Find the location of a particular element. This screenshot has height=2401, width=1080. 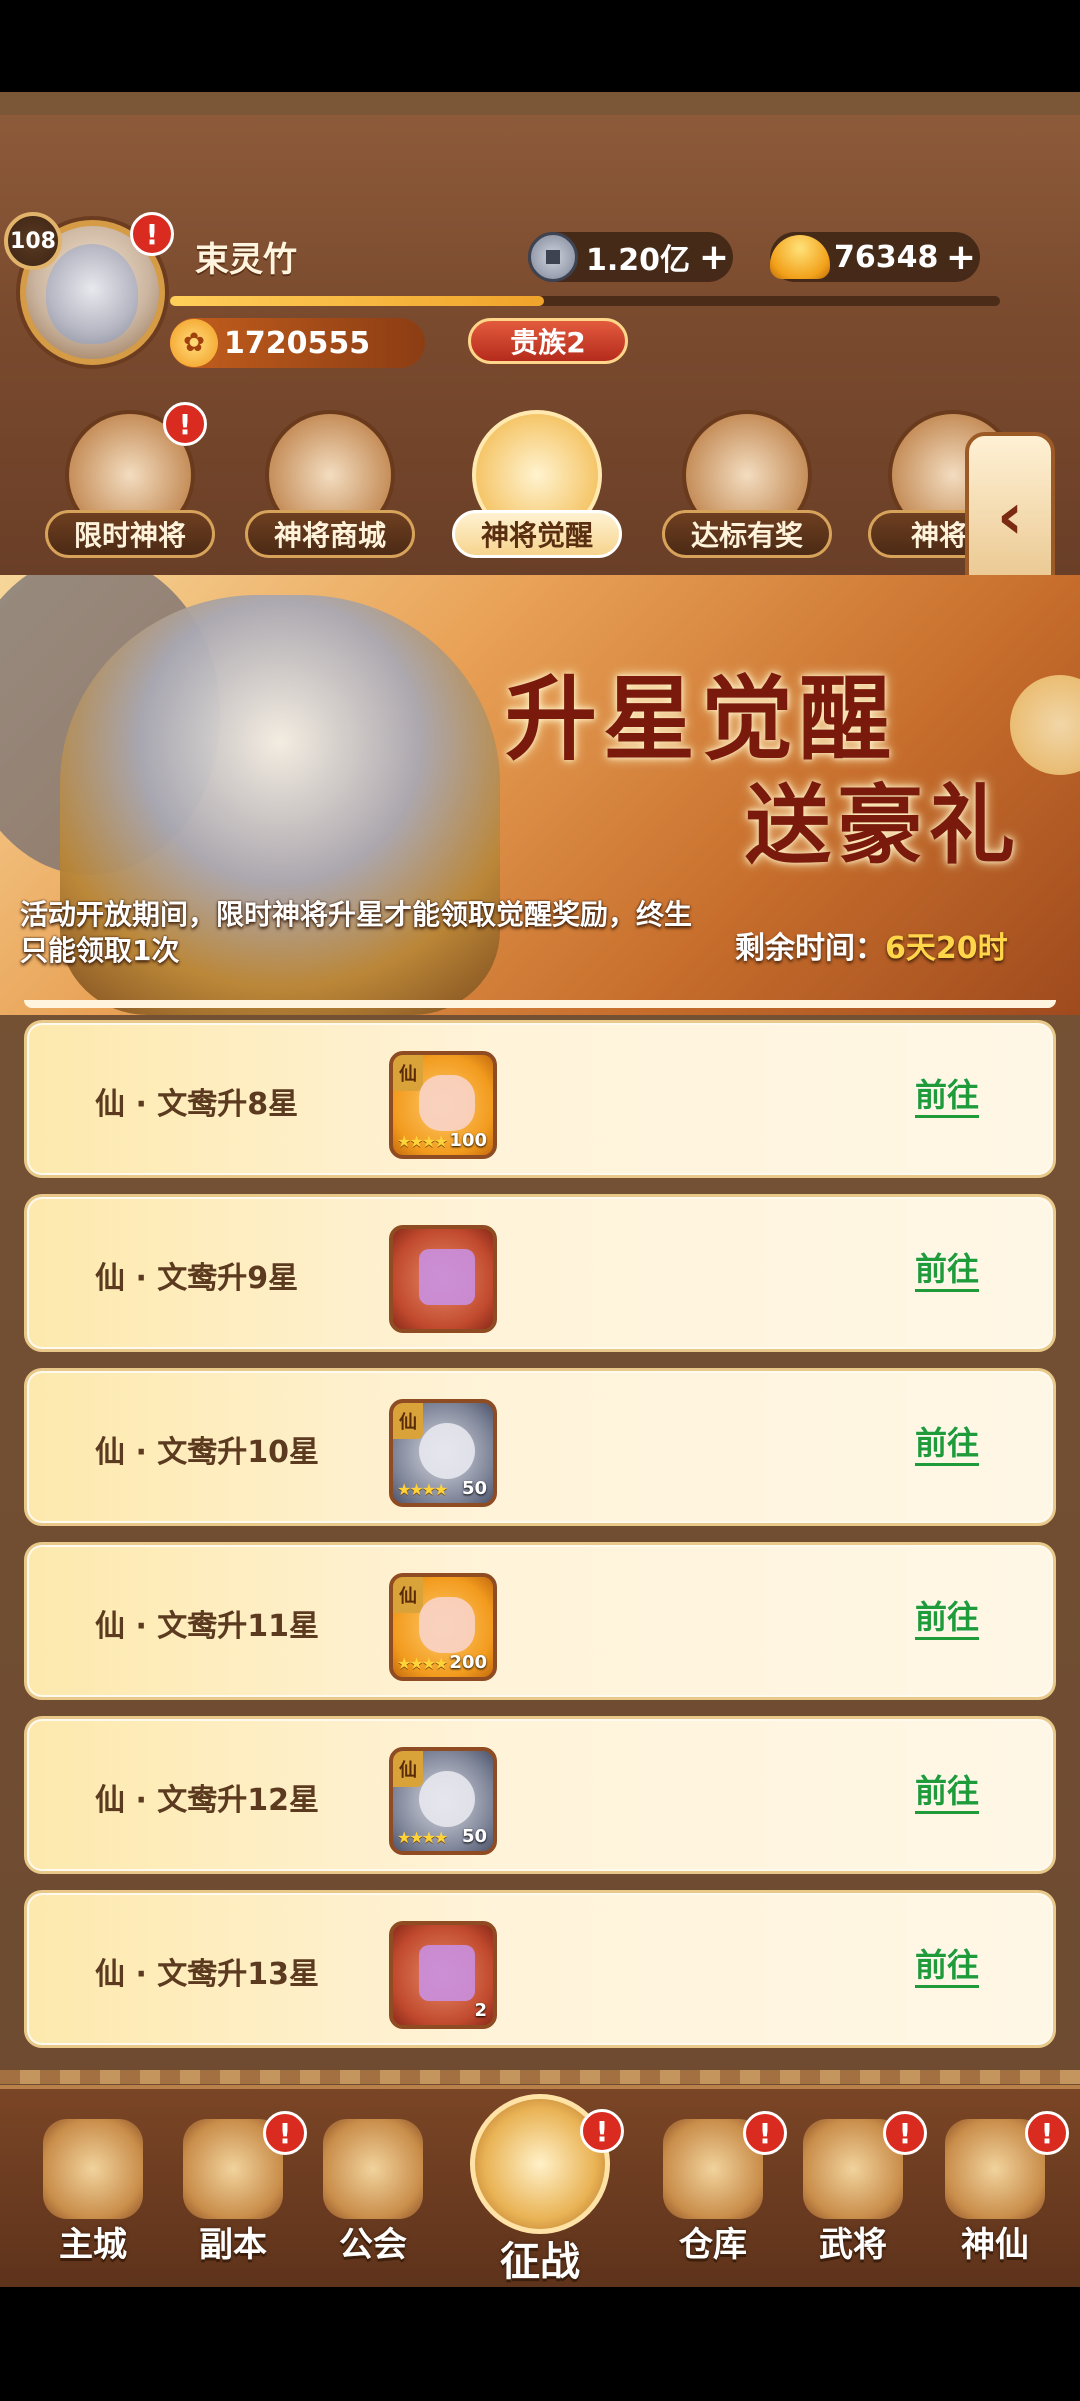

coin-currency: 1.20亿 + is located at coordinates (630, 257).